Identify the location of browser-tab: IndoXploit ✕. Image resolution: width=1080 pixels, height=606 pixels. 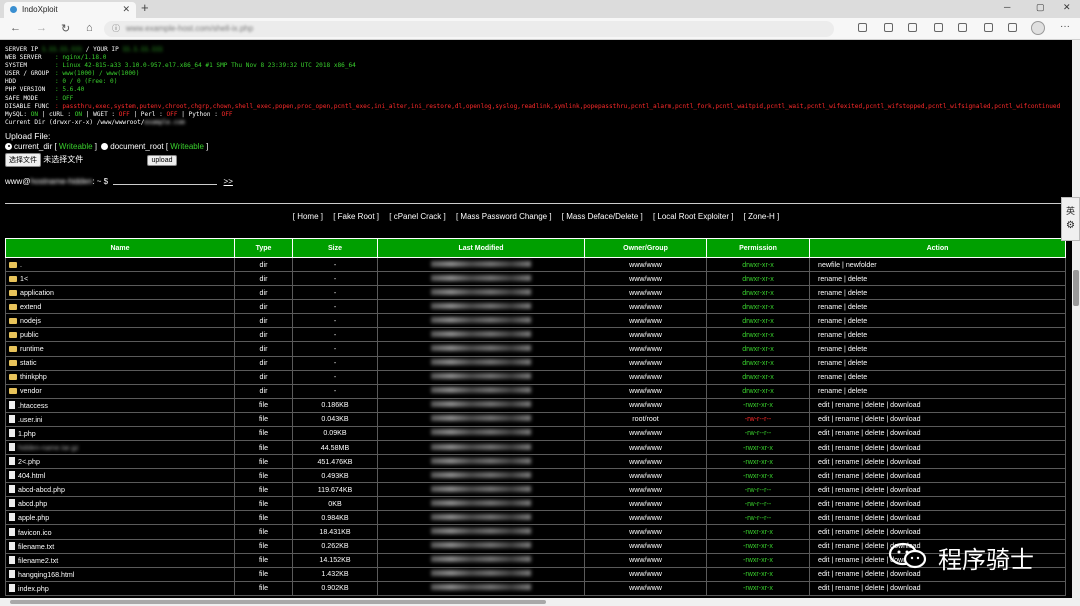
(70, 10).